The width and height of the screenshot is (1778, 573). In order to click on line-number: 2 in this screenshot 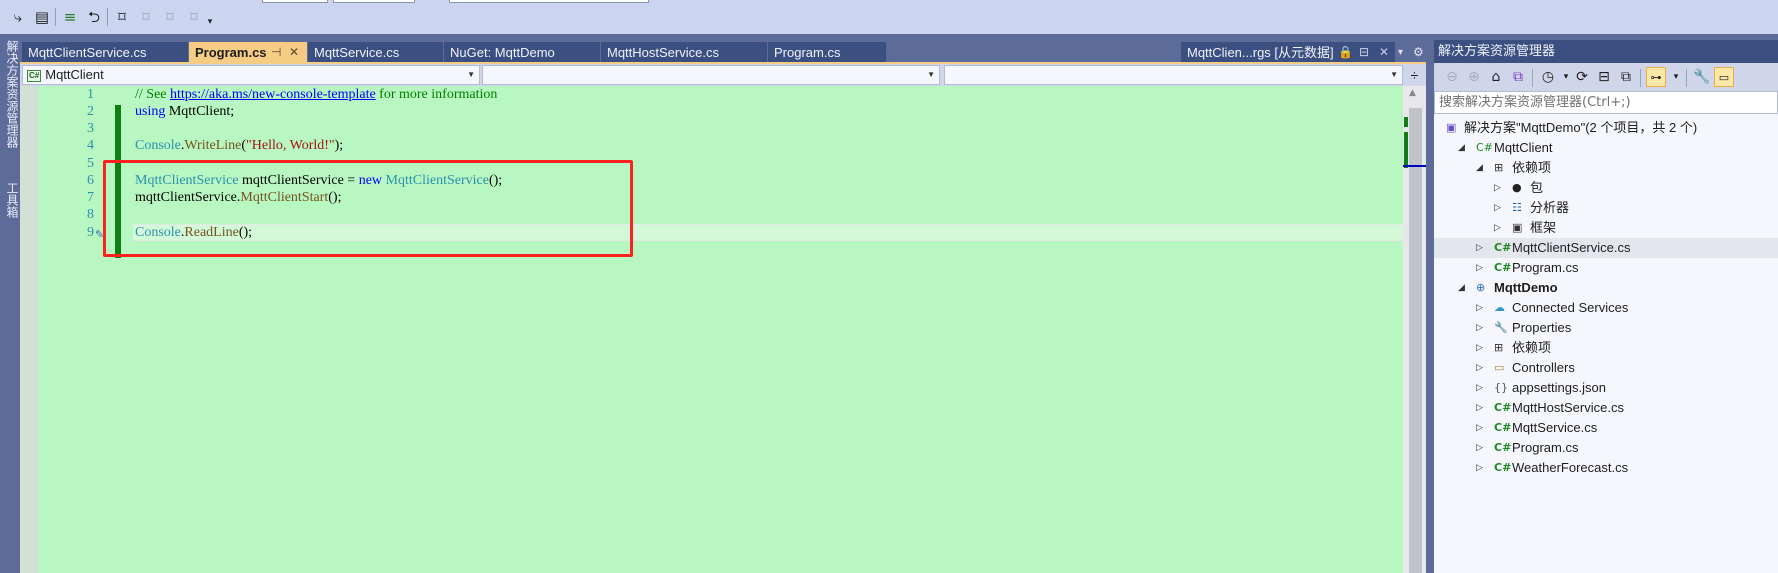, I will do `click(90, 111)`.